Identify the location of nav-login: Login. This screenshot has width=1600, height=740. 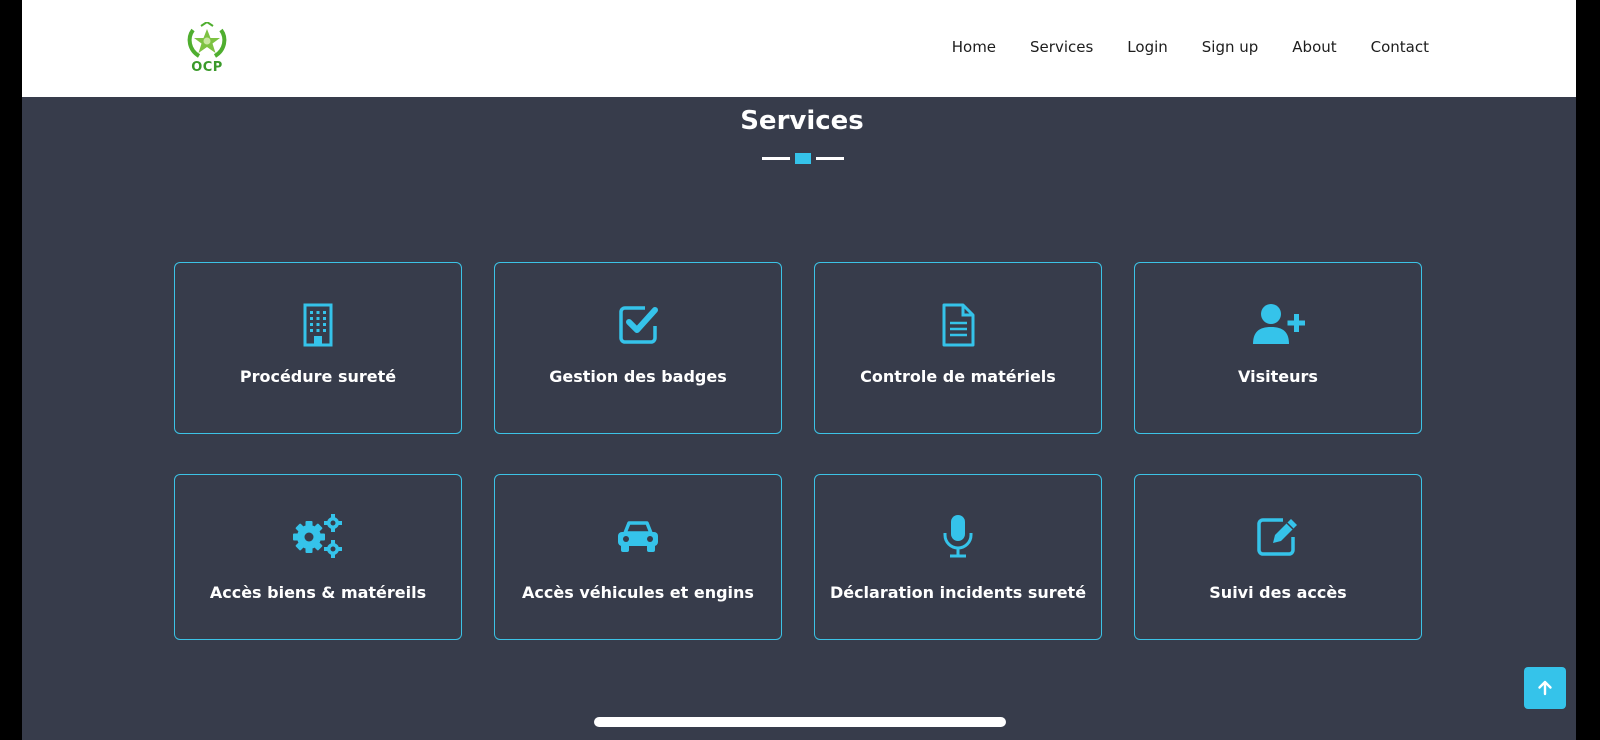
(1147, 47).